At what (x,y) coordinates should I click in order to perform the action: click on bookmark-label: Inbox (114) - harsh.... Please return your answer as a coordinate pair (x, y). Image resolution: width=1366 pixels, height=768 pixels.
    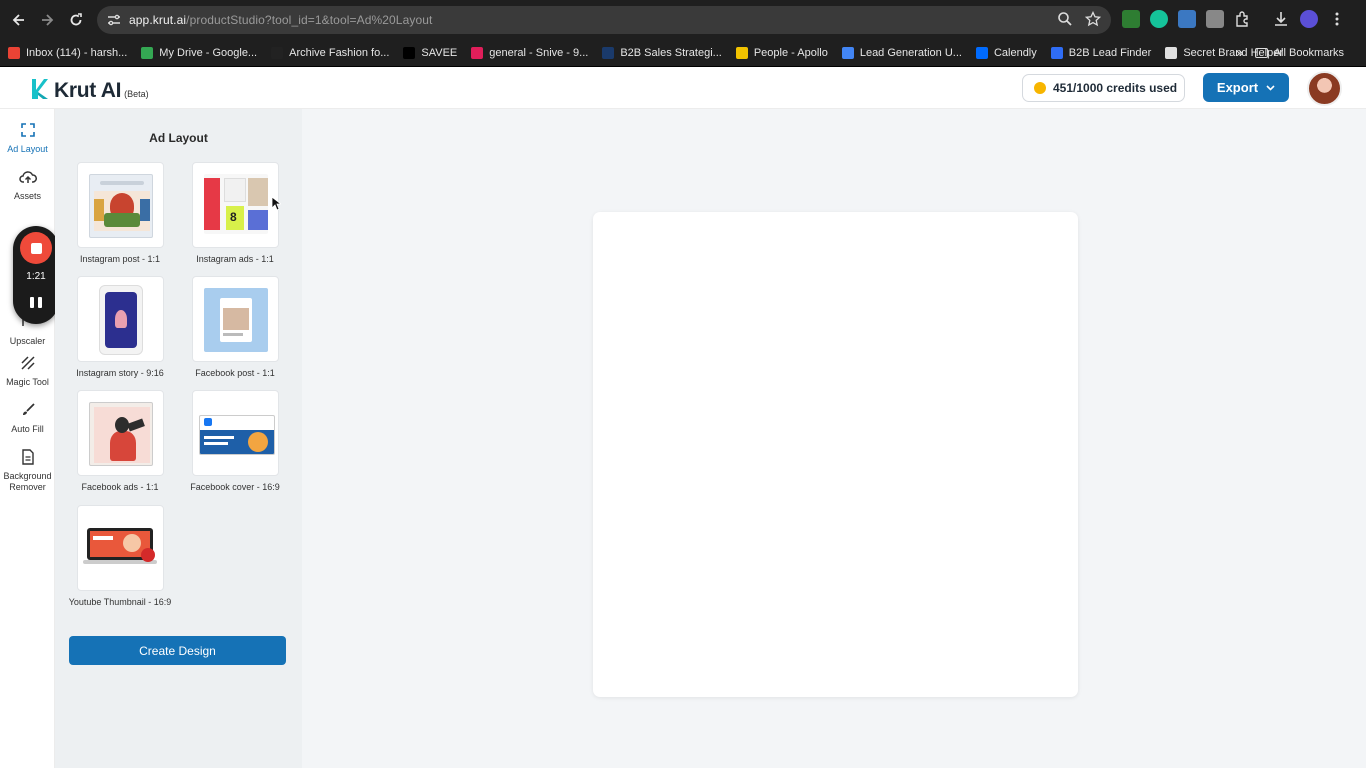
    Looking at the image, I should click on (77, 52).